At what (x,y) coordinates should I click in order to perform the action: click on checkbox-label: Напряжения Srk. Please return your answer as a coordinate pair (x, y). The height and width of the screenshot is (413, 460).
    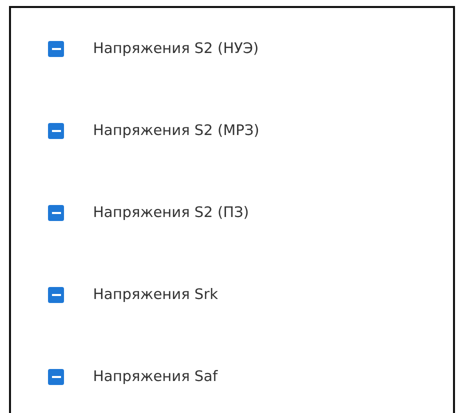
    Looking at the image, I should click on (155, 295).